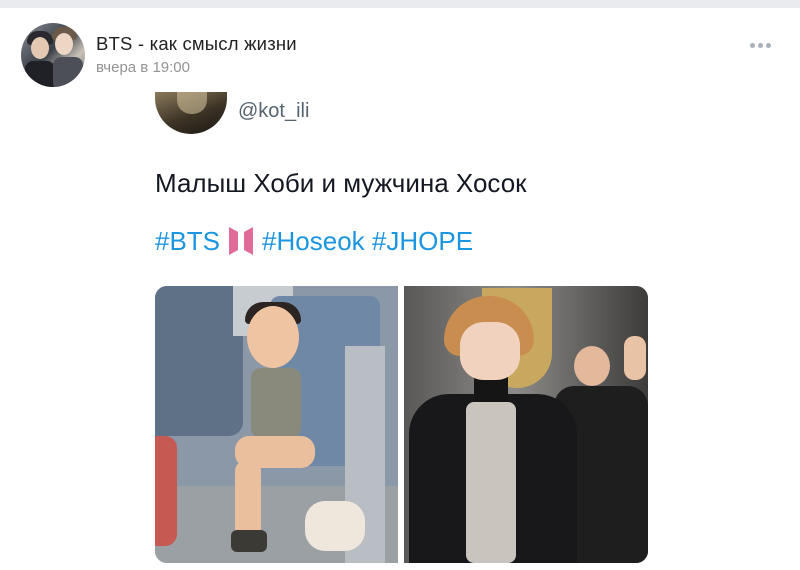 The width and height of the screenshot is (800, 570). I want to click on bts-logo-icon, so click(241, 241).